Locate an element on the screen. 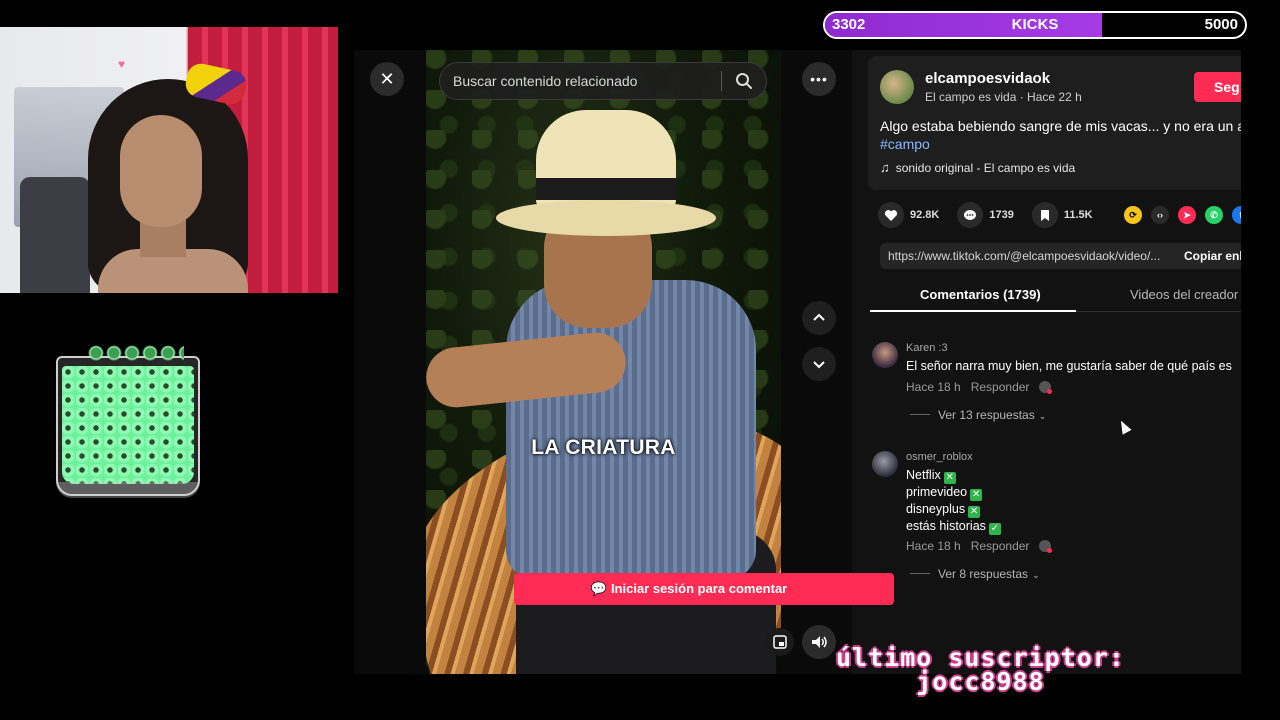  jar-kicks-top is located at coordinates (136, 355).